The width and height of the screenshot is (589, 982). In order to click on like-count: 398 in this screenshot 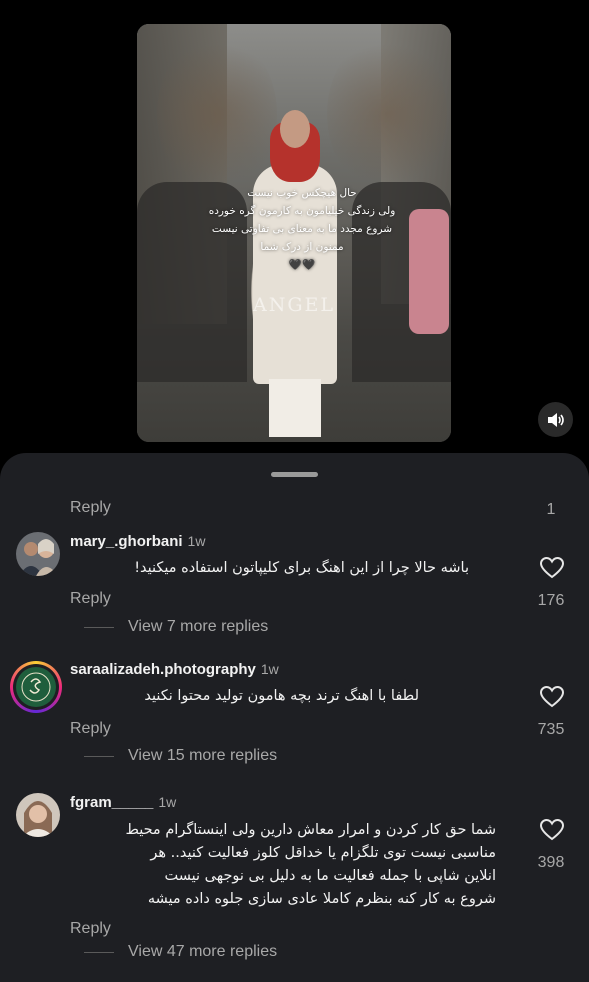, I will do `click(551, 862)`.